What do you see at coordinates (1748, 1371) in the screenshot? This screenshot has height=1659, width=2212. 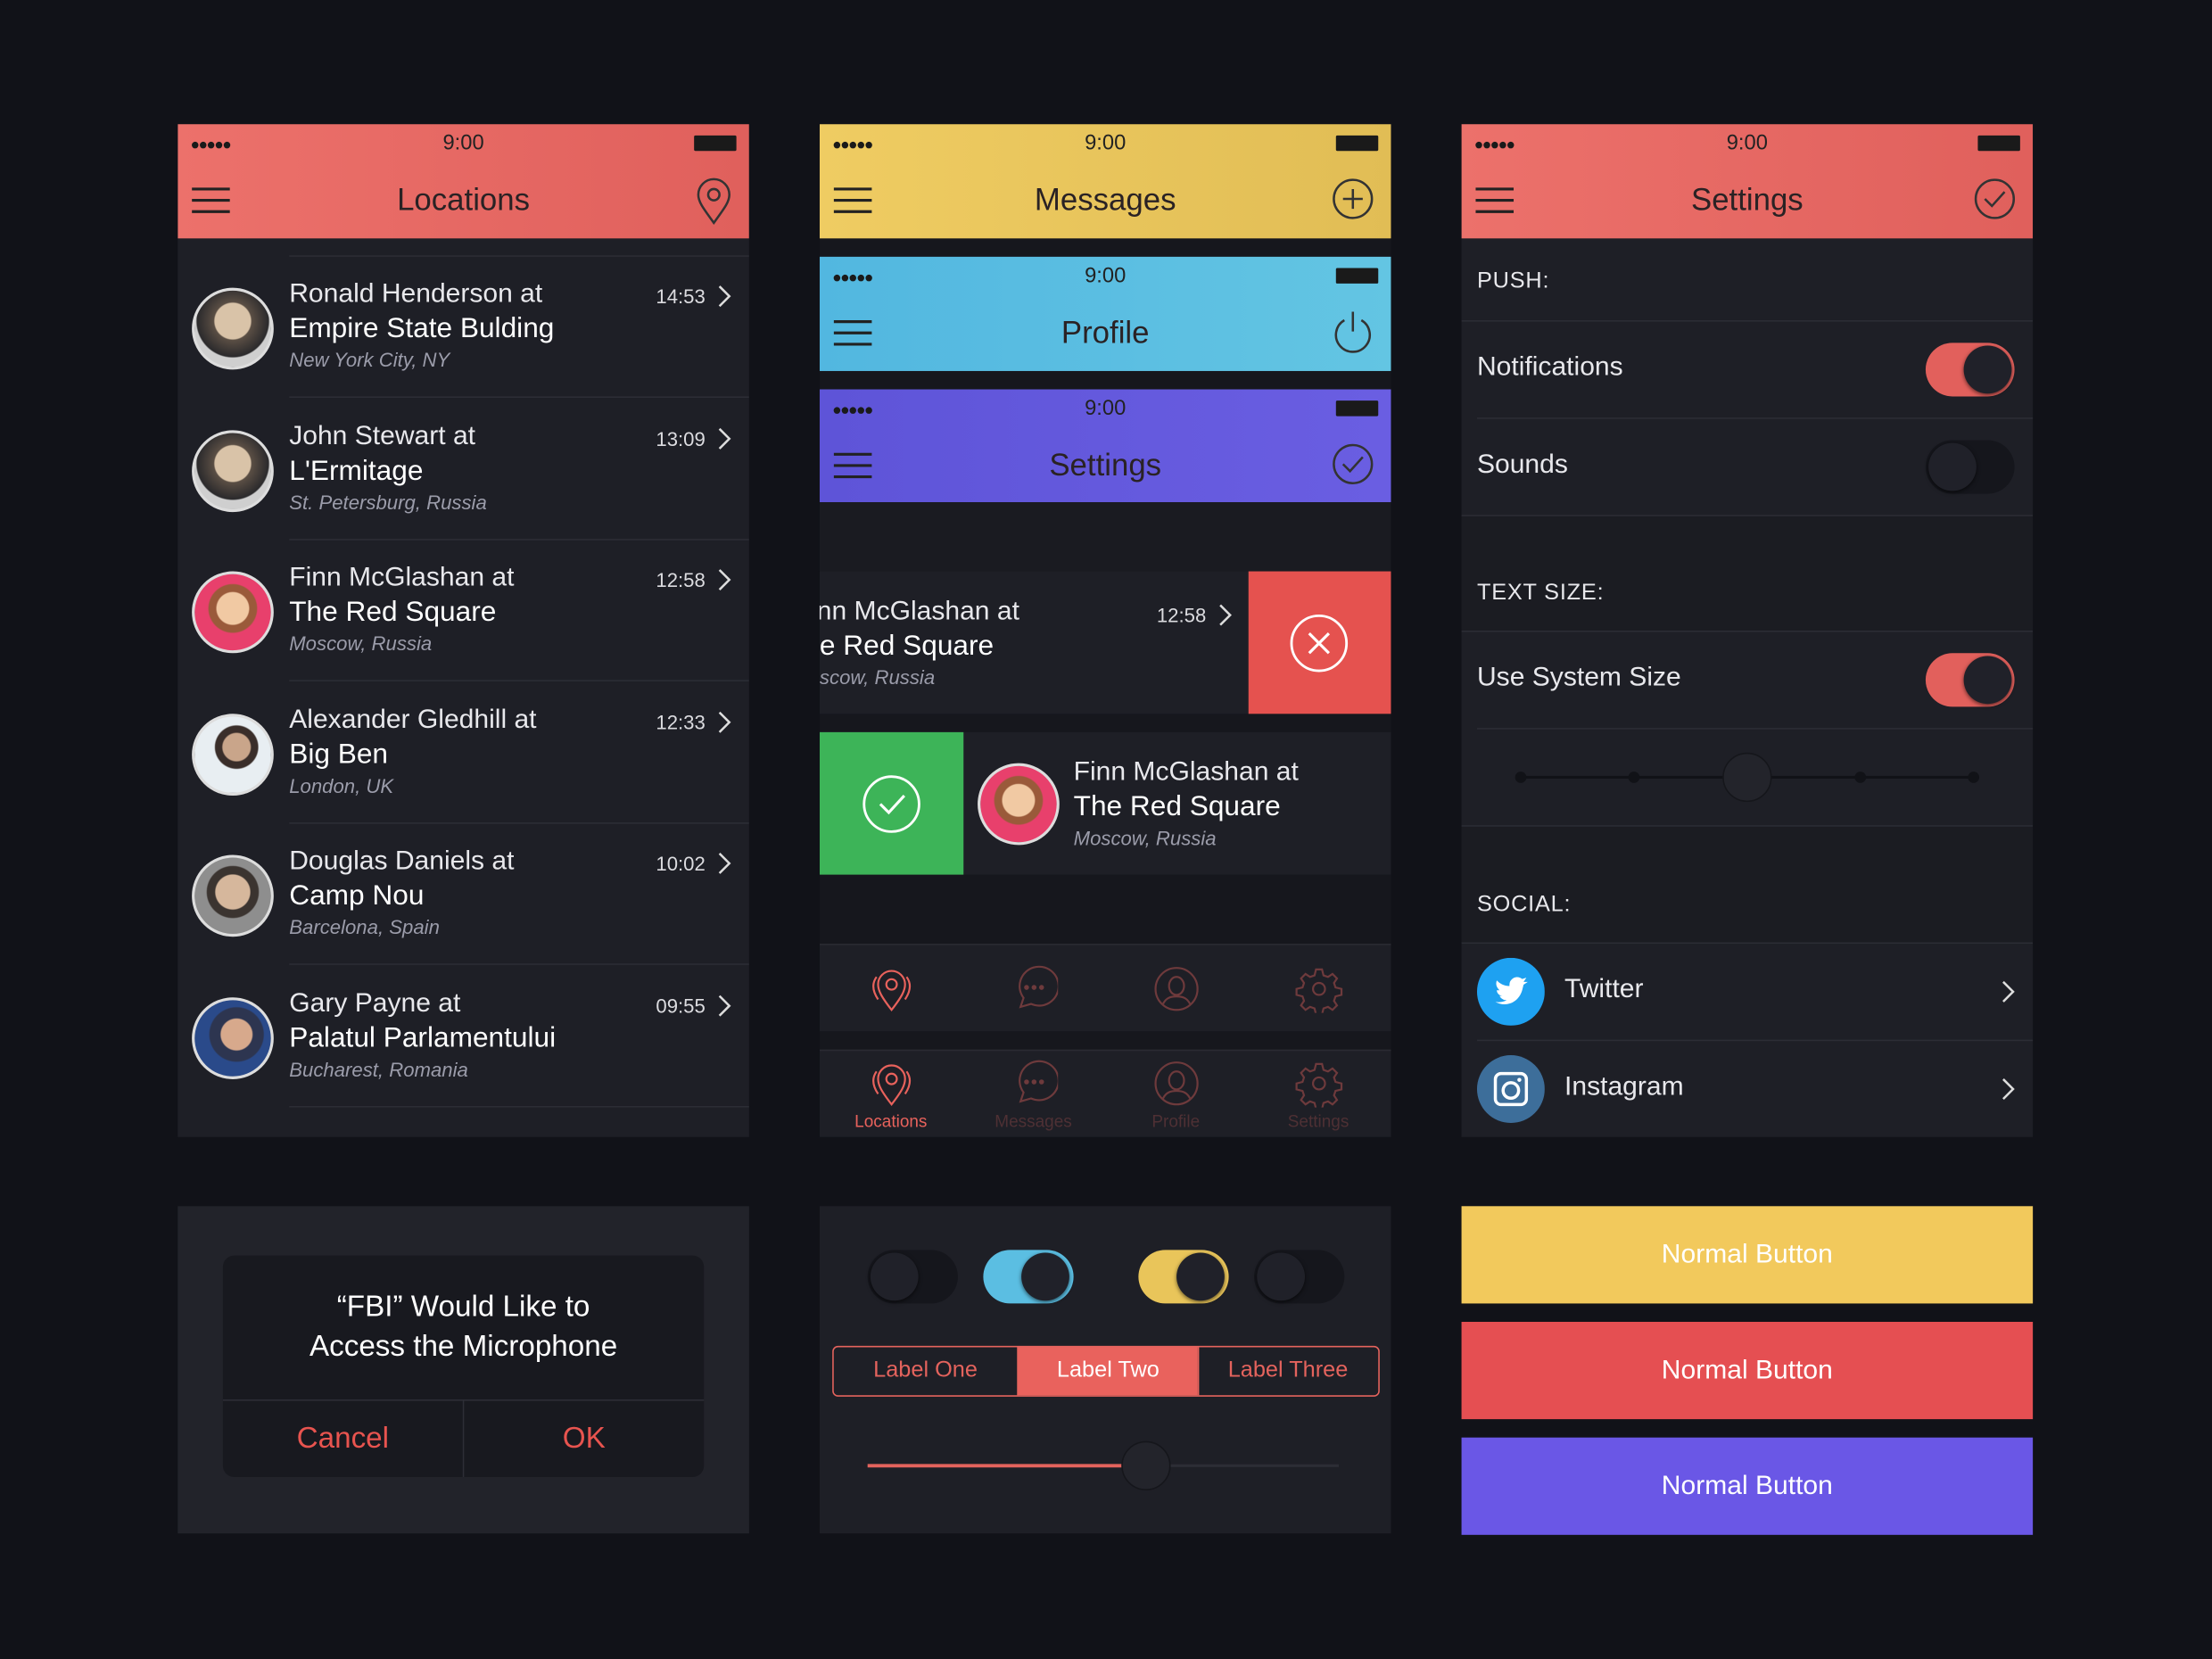 I see `normal-button-red: Normal Button` at bounding box center [1748, 1371].